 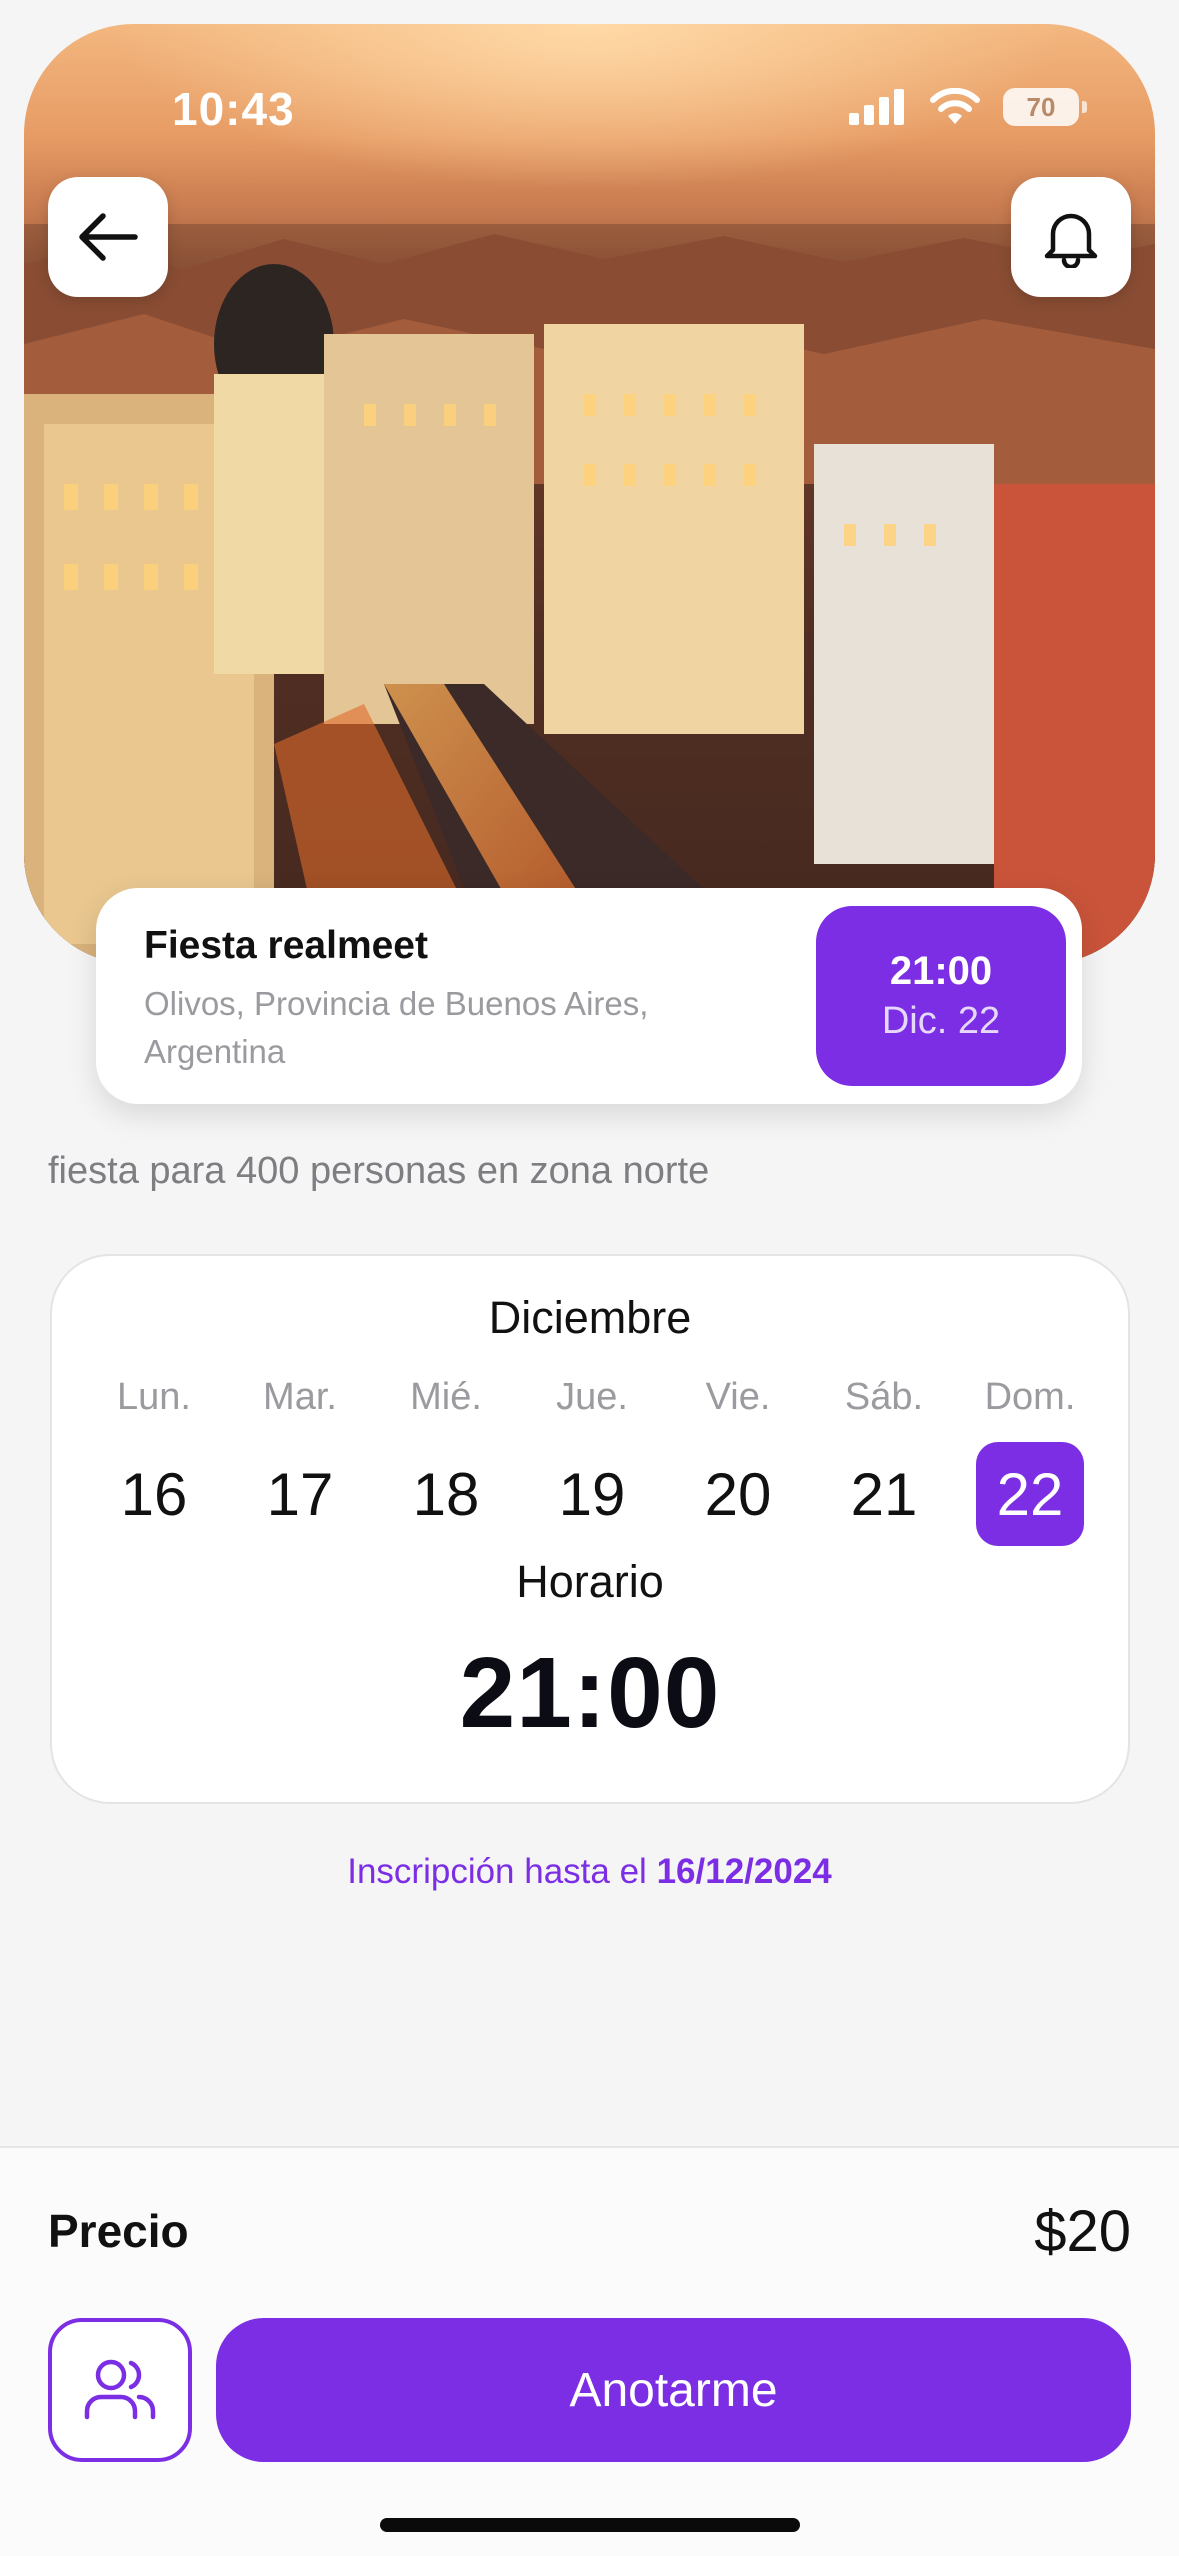 I want to click on day-thursday: Jue. 19, so click(x=592, y=1461).